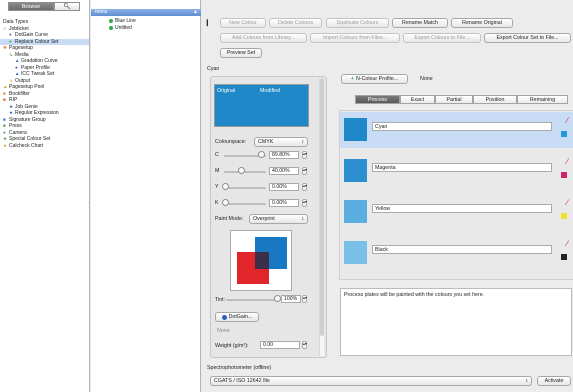  I want to click on tree-item: ★ Job Genie, so click(23, 107).